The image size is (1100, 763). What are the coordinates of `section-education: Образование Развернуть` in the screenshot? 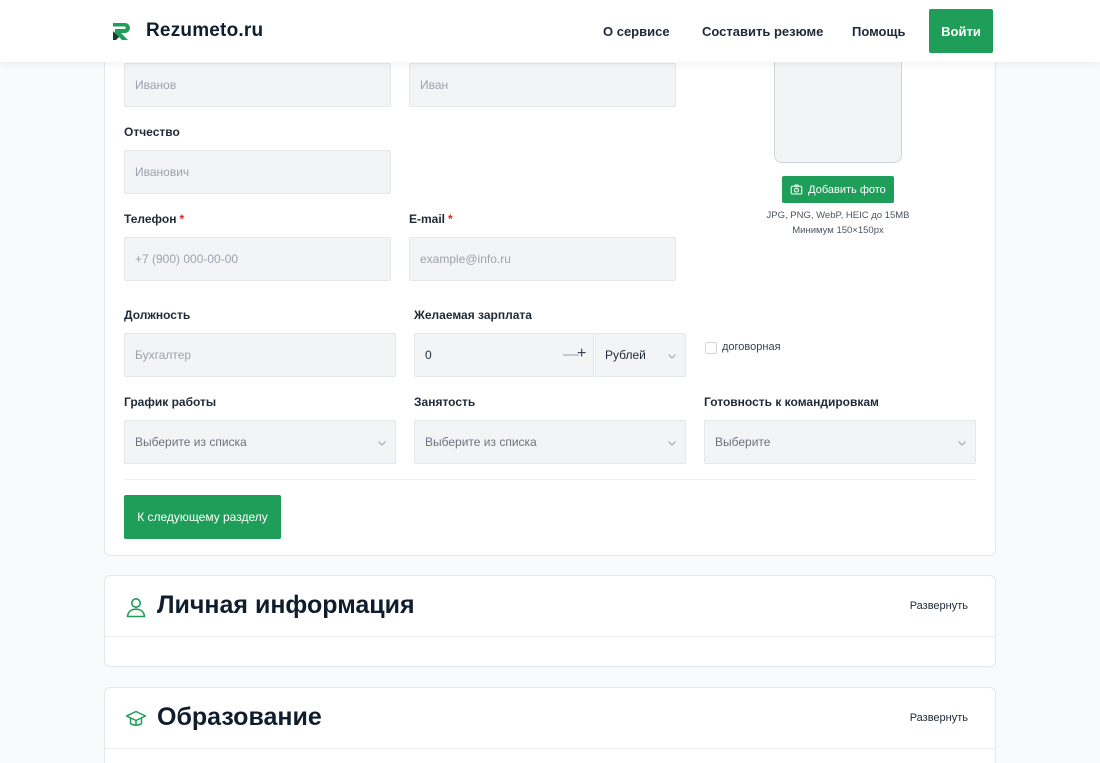 It's located at (550, 725).